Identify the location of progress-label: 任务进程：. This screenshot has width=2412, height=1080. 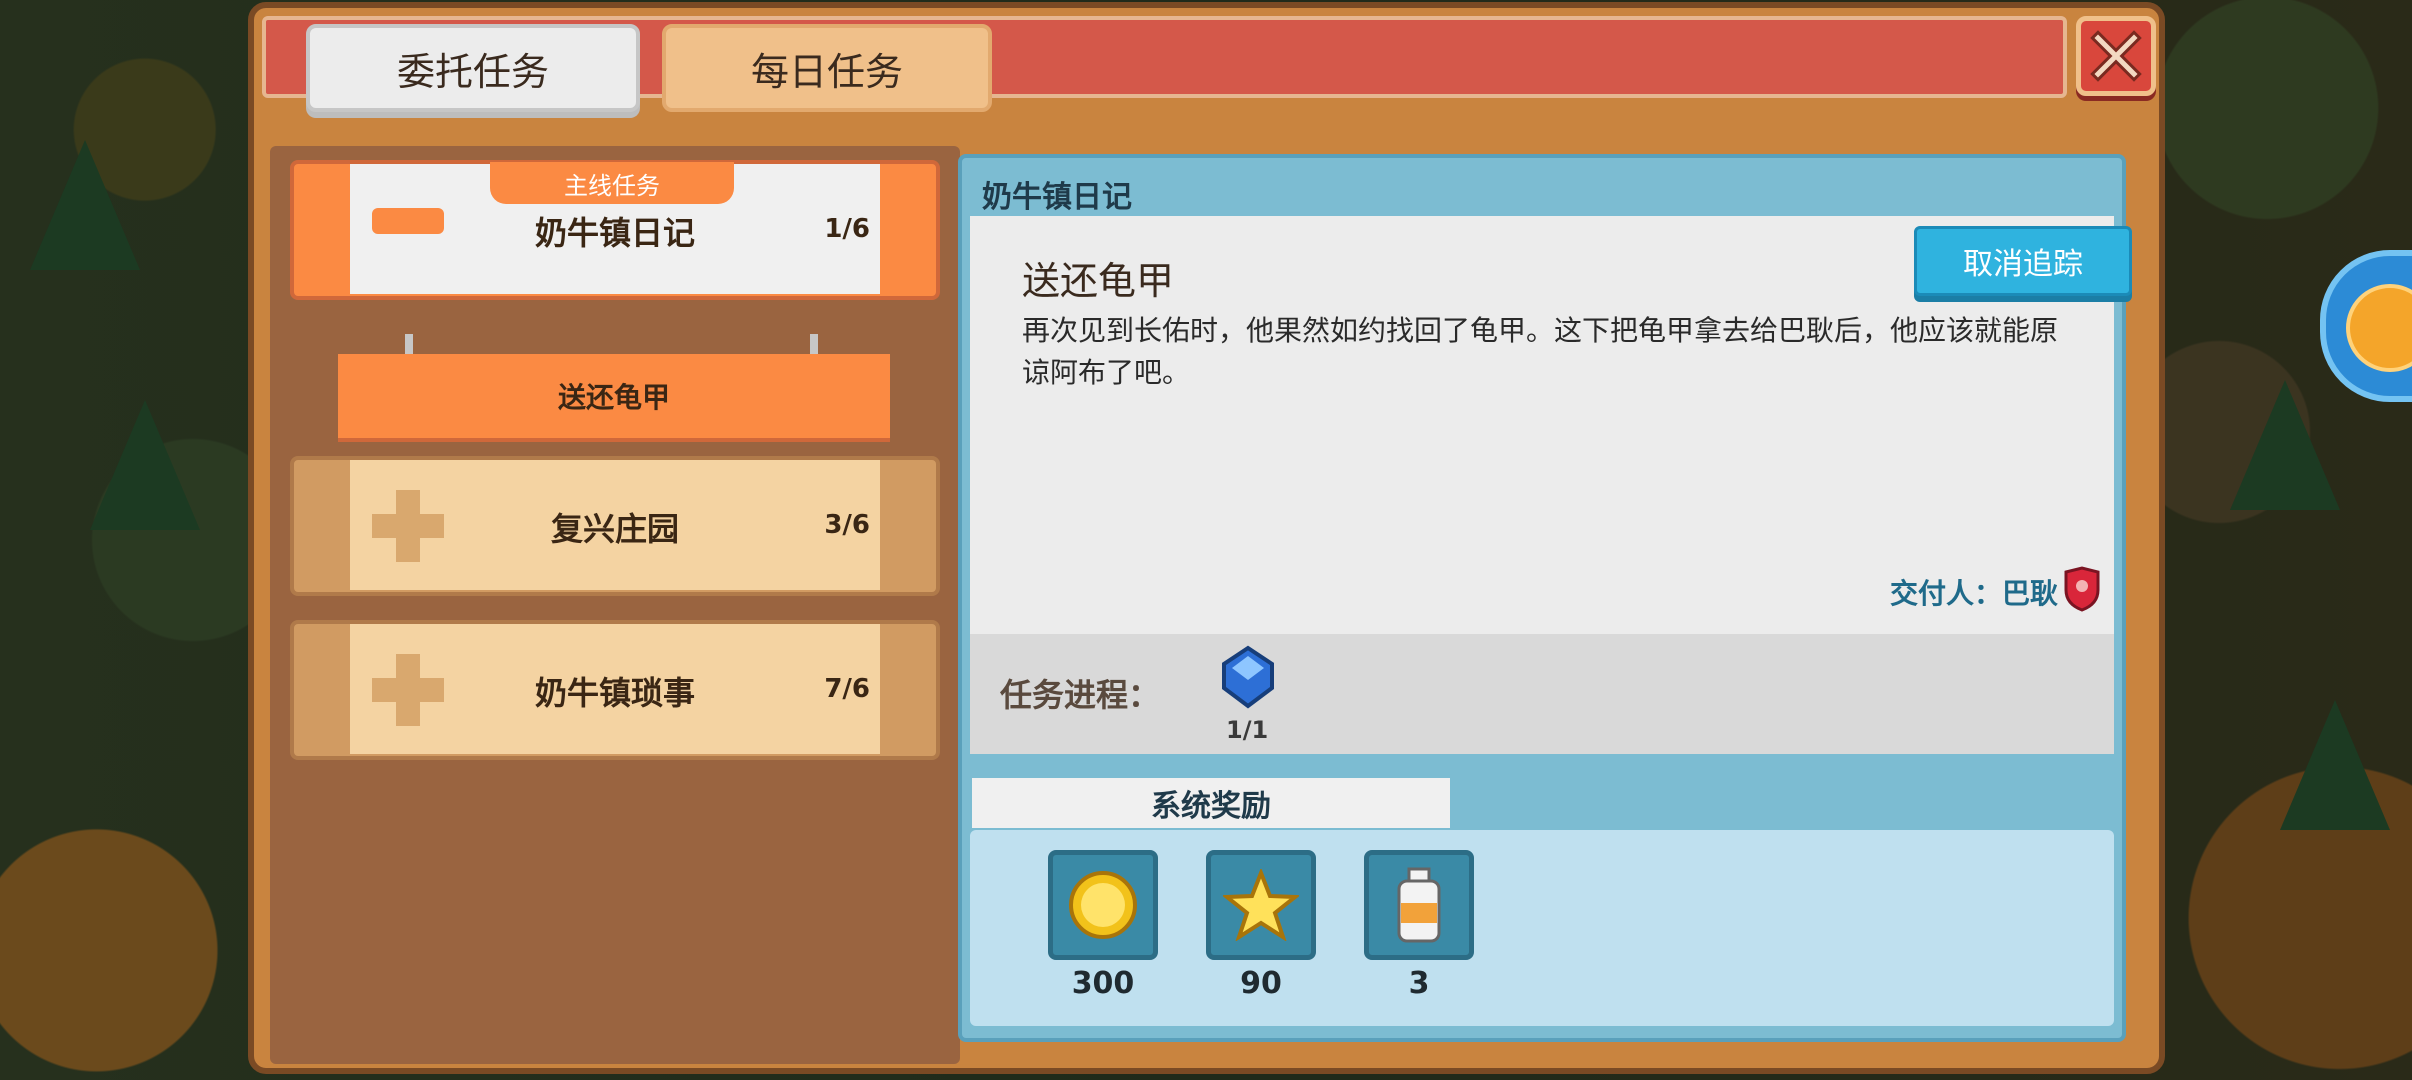
(1080, 695).